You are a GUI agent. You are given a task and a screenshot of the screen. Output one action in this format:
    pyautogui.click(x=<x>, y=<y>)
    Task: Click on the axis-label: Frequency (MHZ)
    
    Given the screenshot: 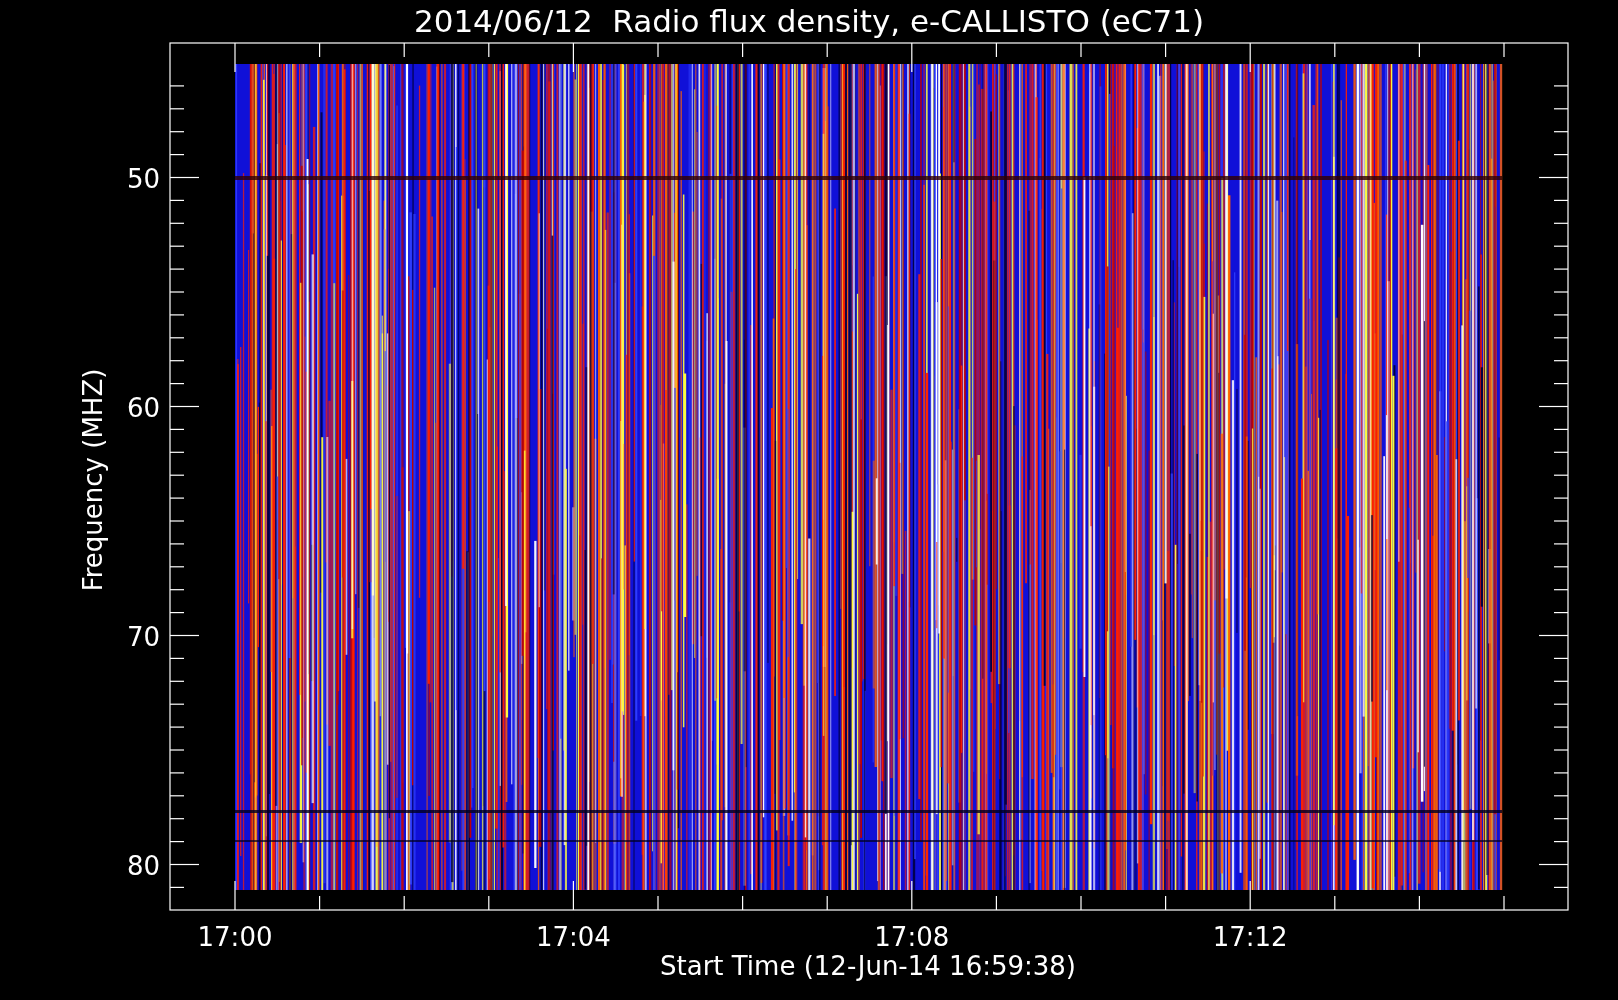 What is the action you would take?
    pyautogui.click(x=93, y=480)
    